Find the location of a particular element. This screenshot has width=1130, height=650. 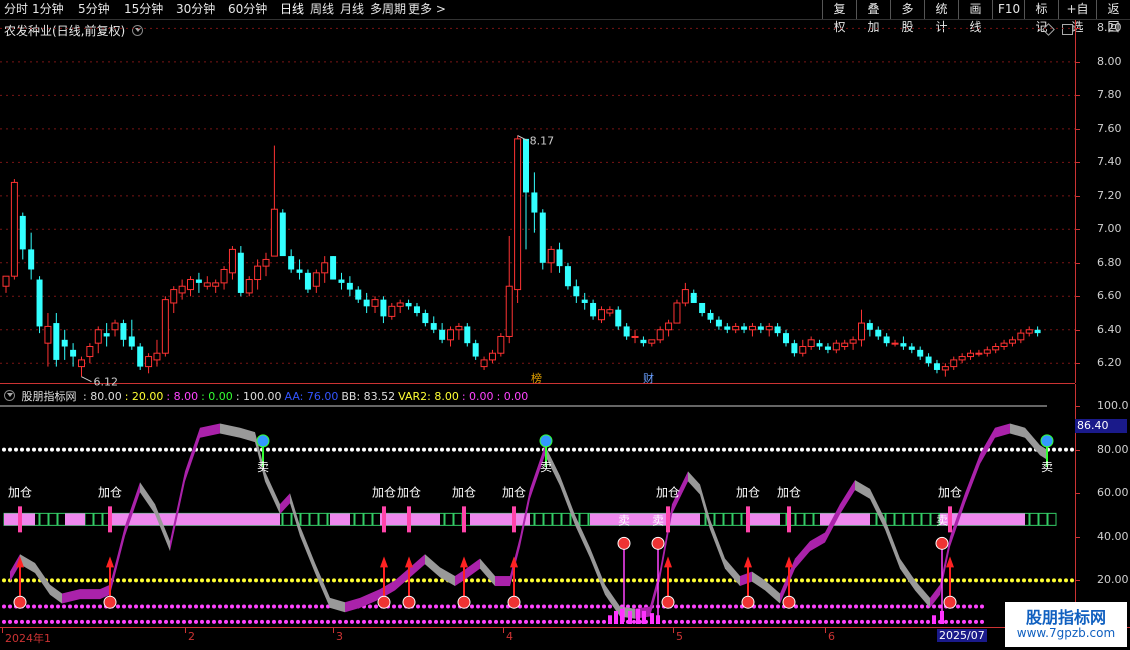

period-tab-8: 月线 is located at coordinates (352, 9).